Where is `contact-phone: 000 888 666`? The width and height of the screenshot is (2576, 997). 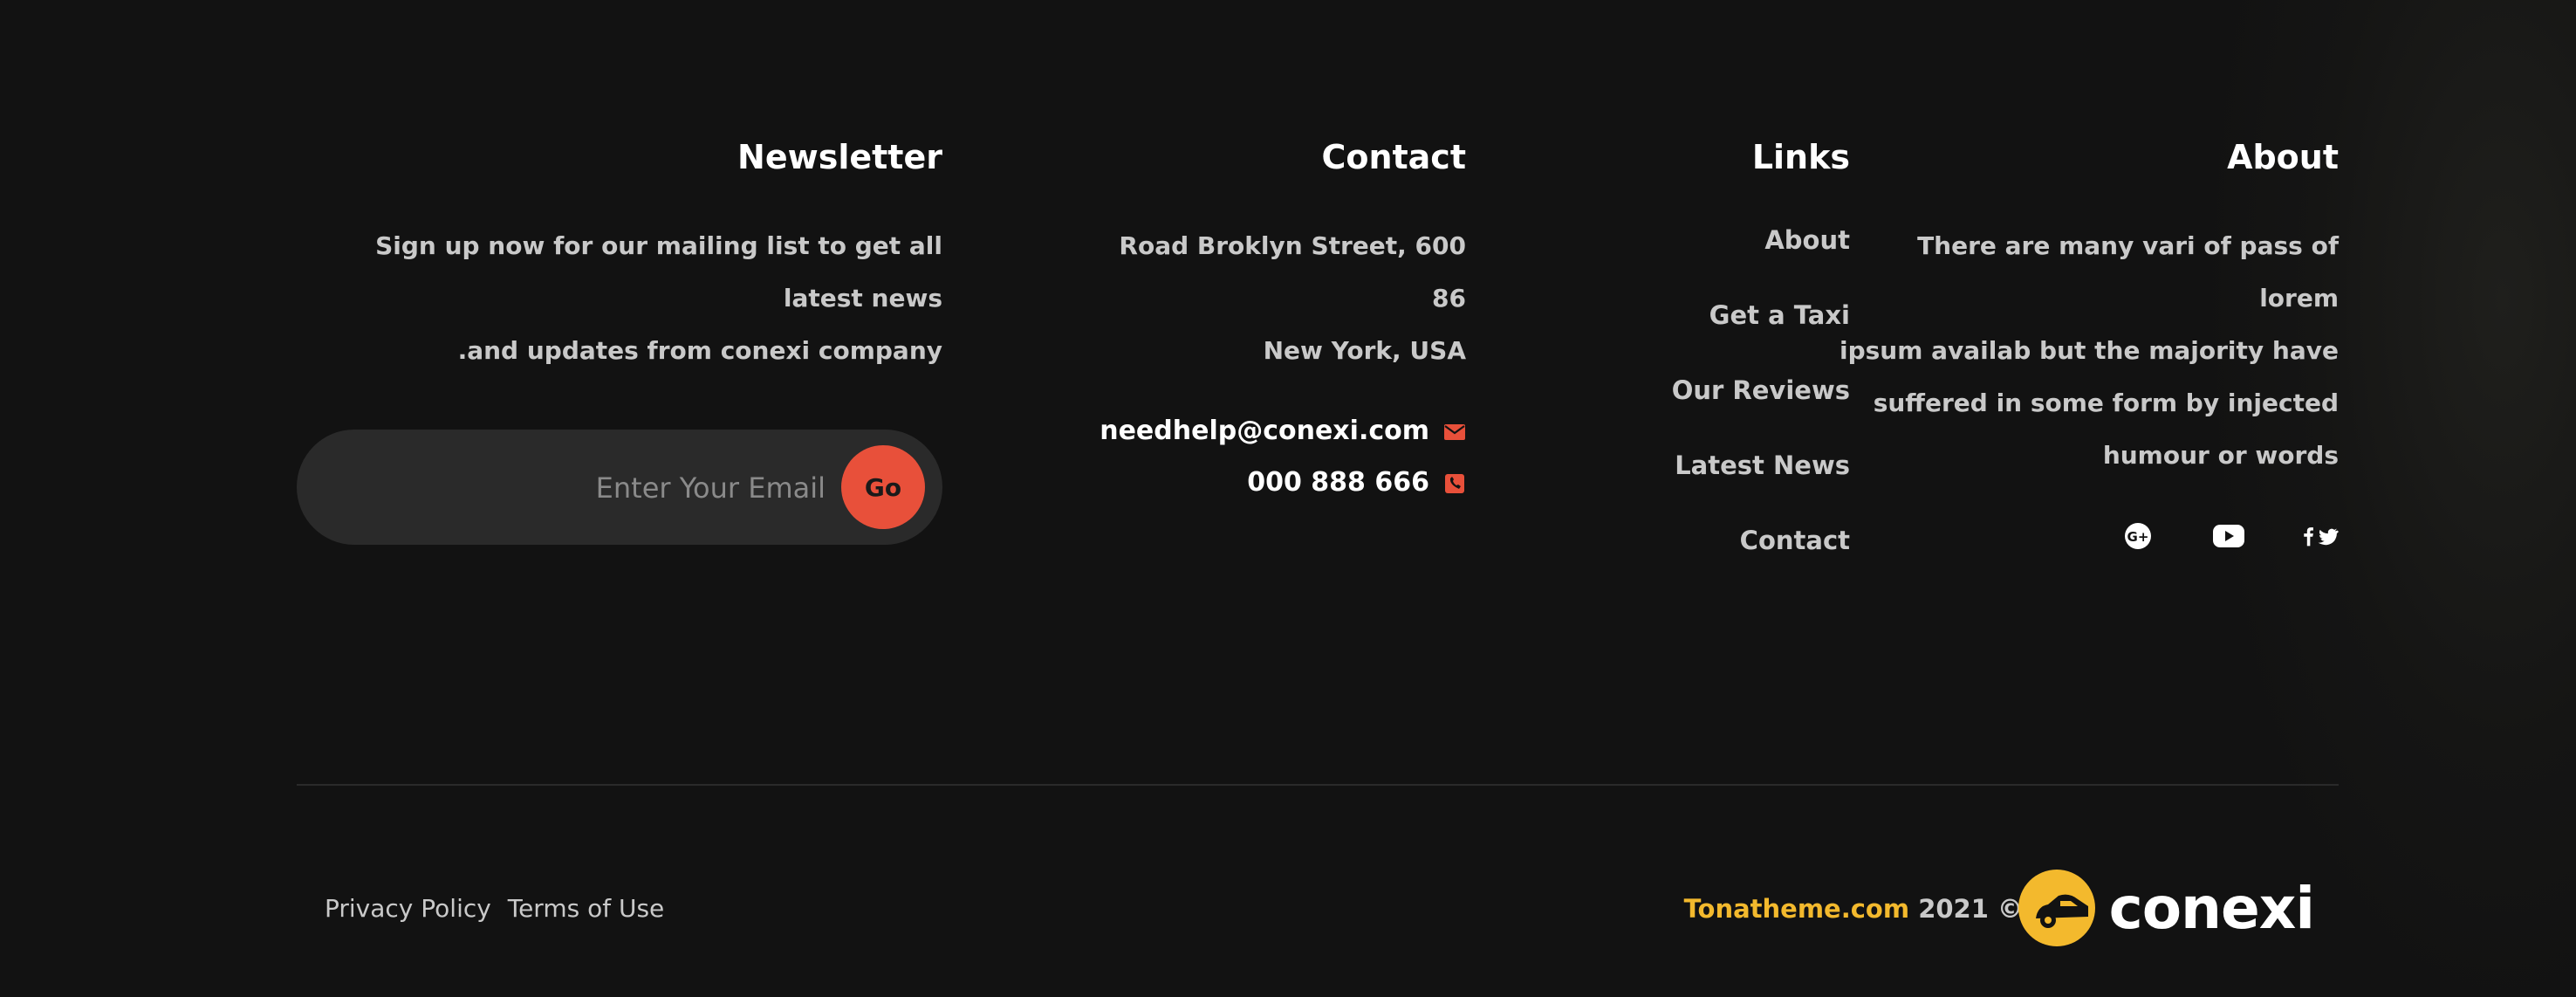 contact-phone: 000 888 666 is located at coordinates (1338, 482).